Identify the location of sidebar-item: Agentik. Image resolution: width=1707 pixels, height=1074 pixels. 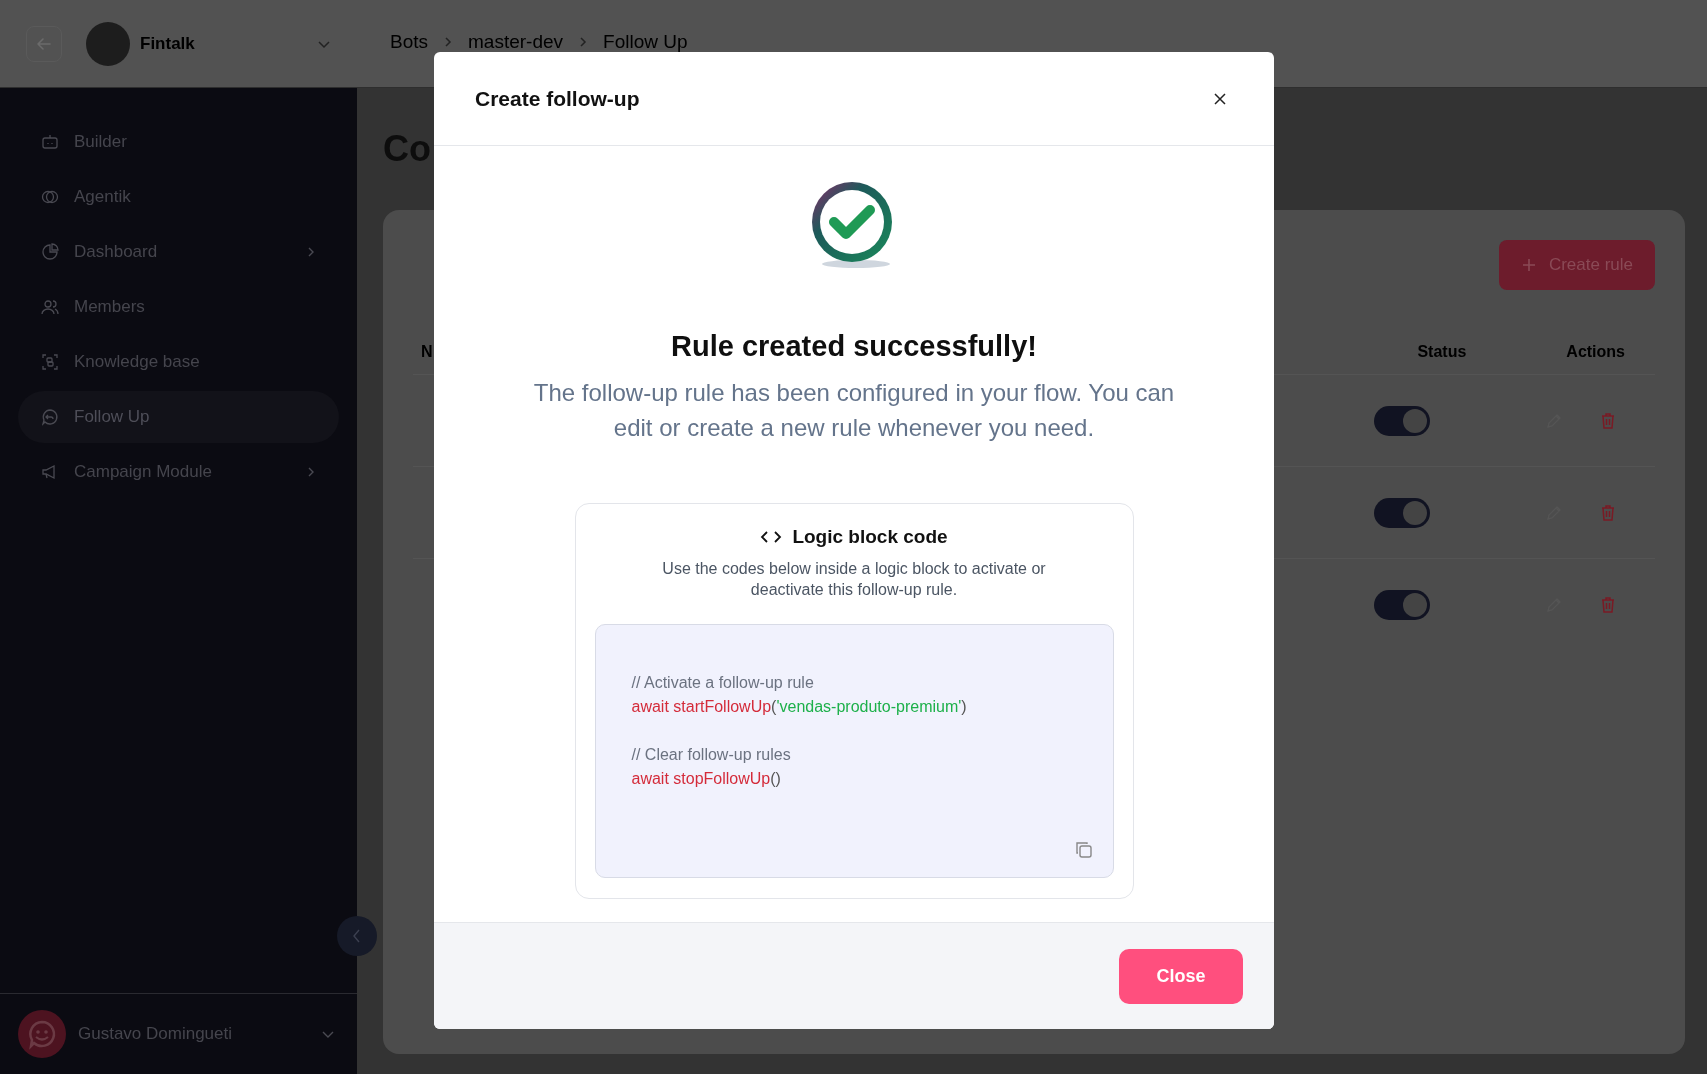
(178, 197).